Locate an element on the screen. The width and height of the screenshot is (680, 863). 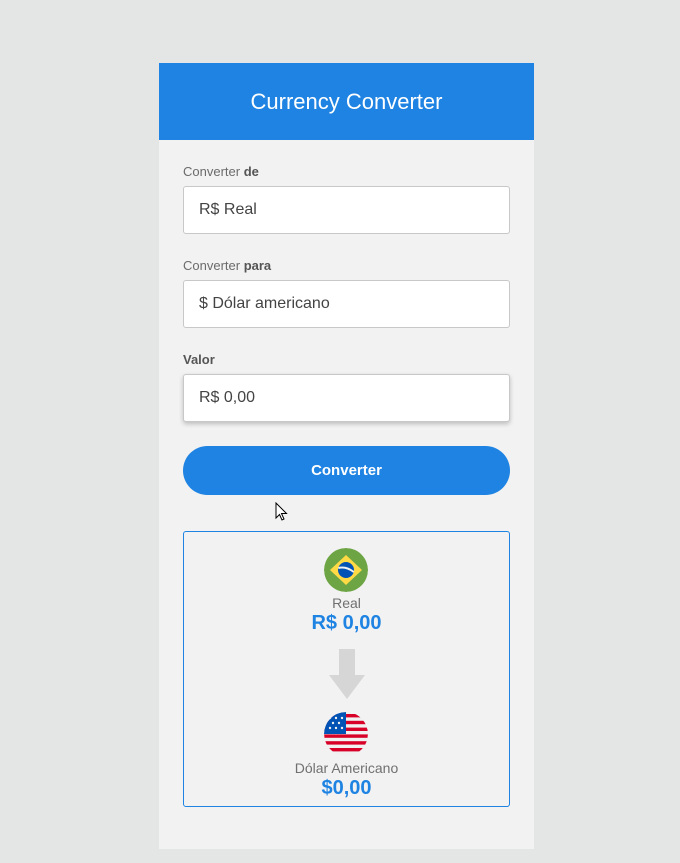
to-currency-name: Dólar Americano is located at coordinates (346, 768).